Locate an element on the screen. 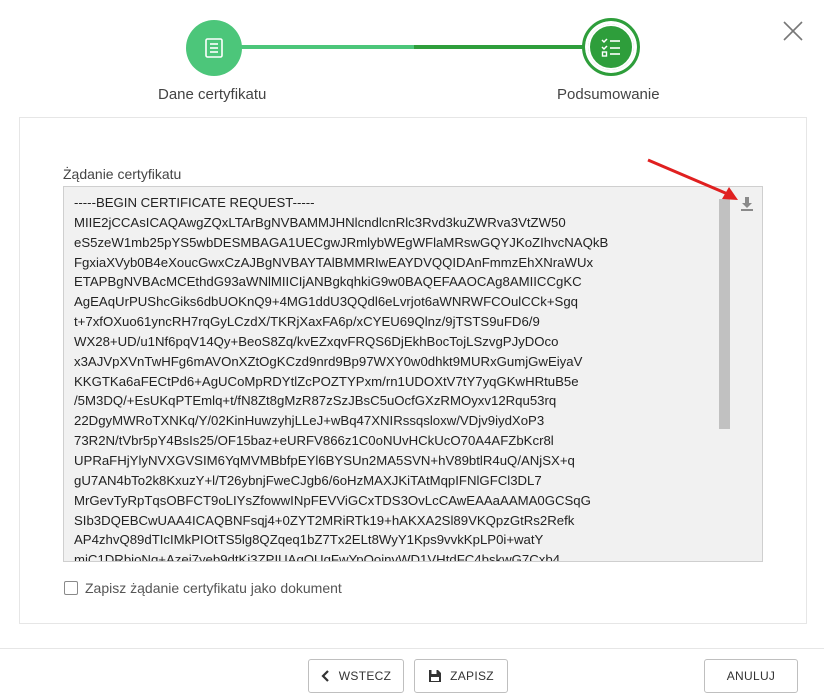 The width and height of the screenshot is (824, 700). save-as-document-checkbox is located at coordinates (71, 588).